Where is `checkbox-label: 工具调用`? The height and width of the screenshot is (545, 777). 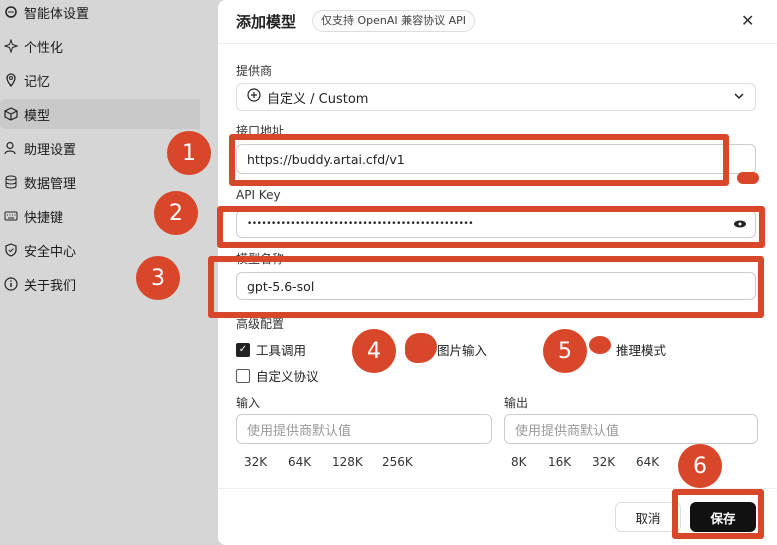 checkbox-label: 工具调用 is located at coordinates (281, 350).